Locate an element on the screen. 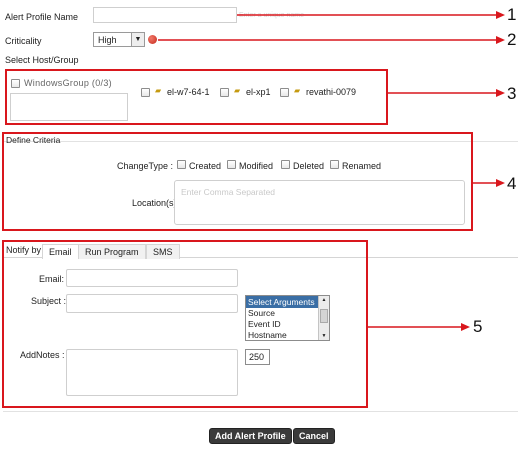 This screenshot has height=453, width=522. callout-number: 4 is located at coordinates (512, 183).